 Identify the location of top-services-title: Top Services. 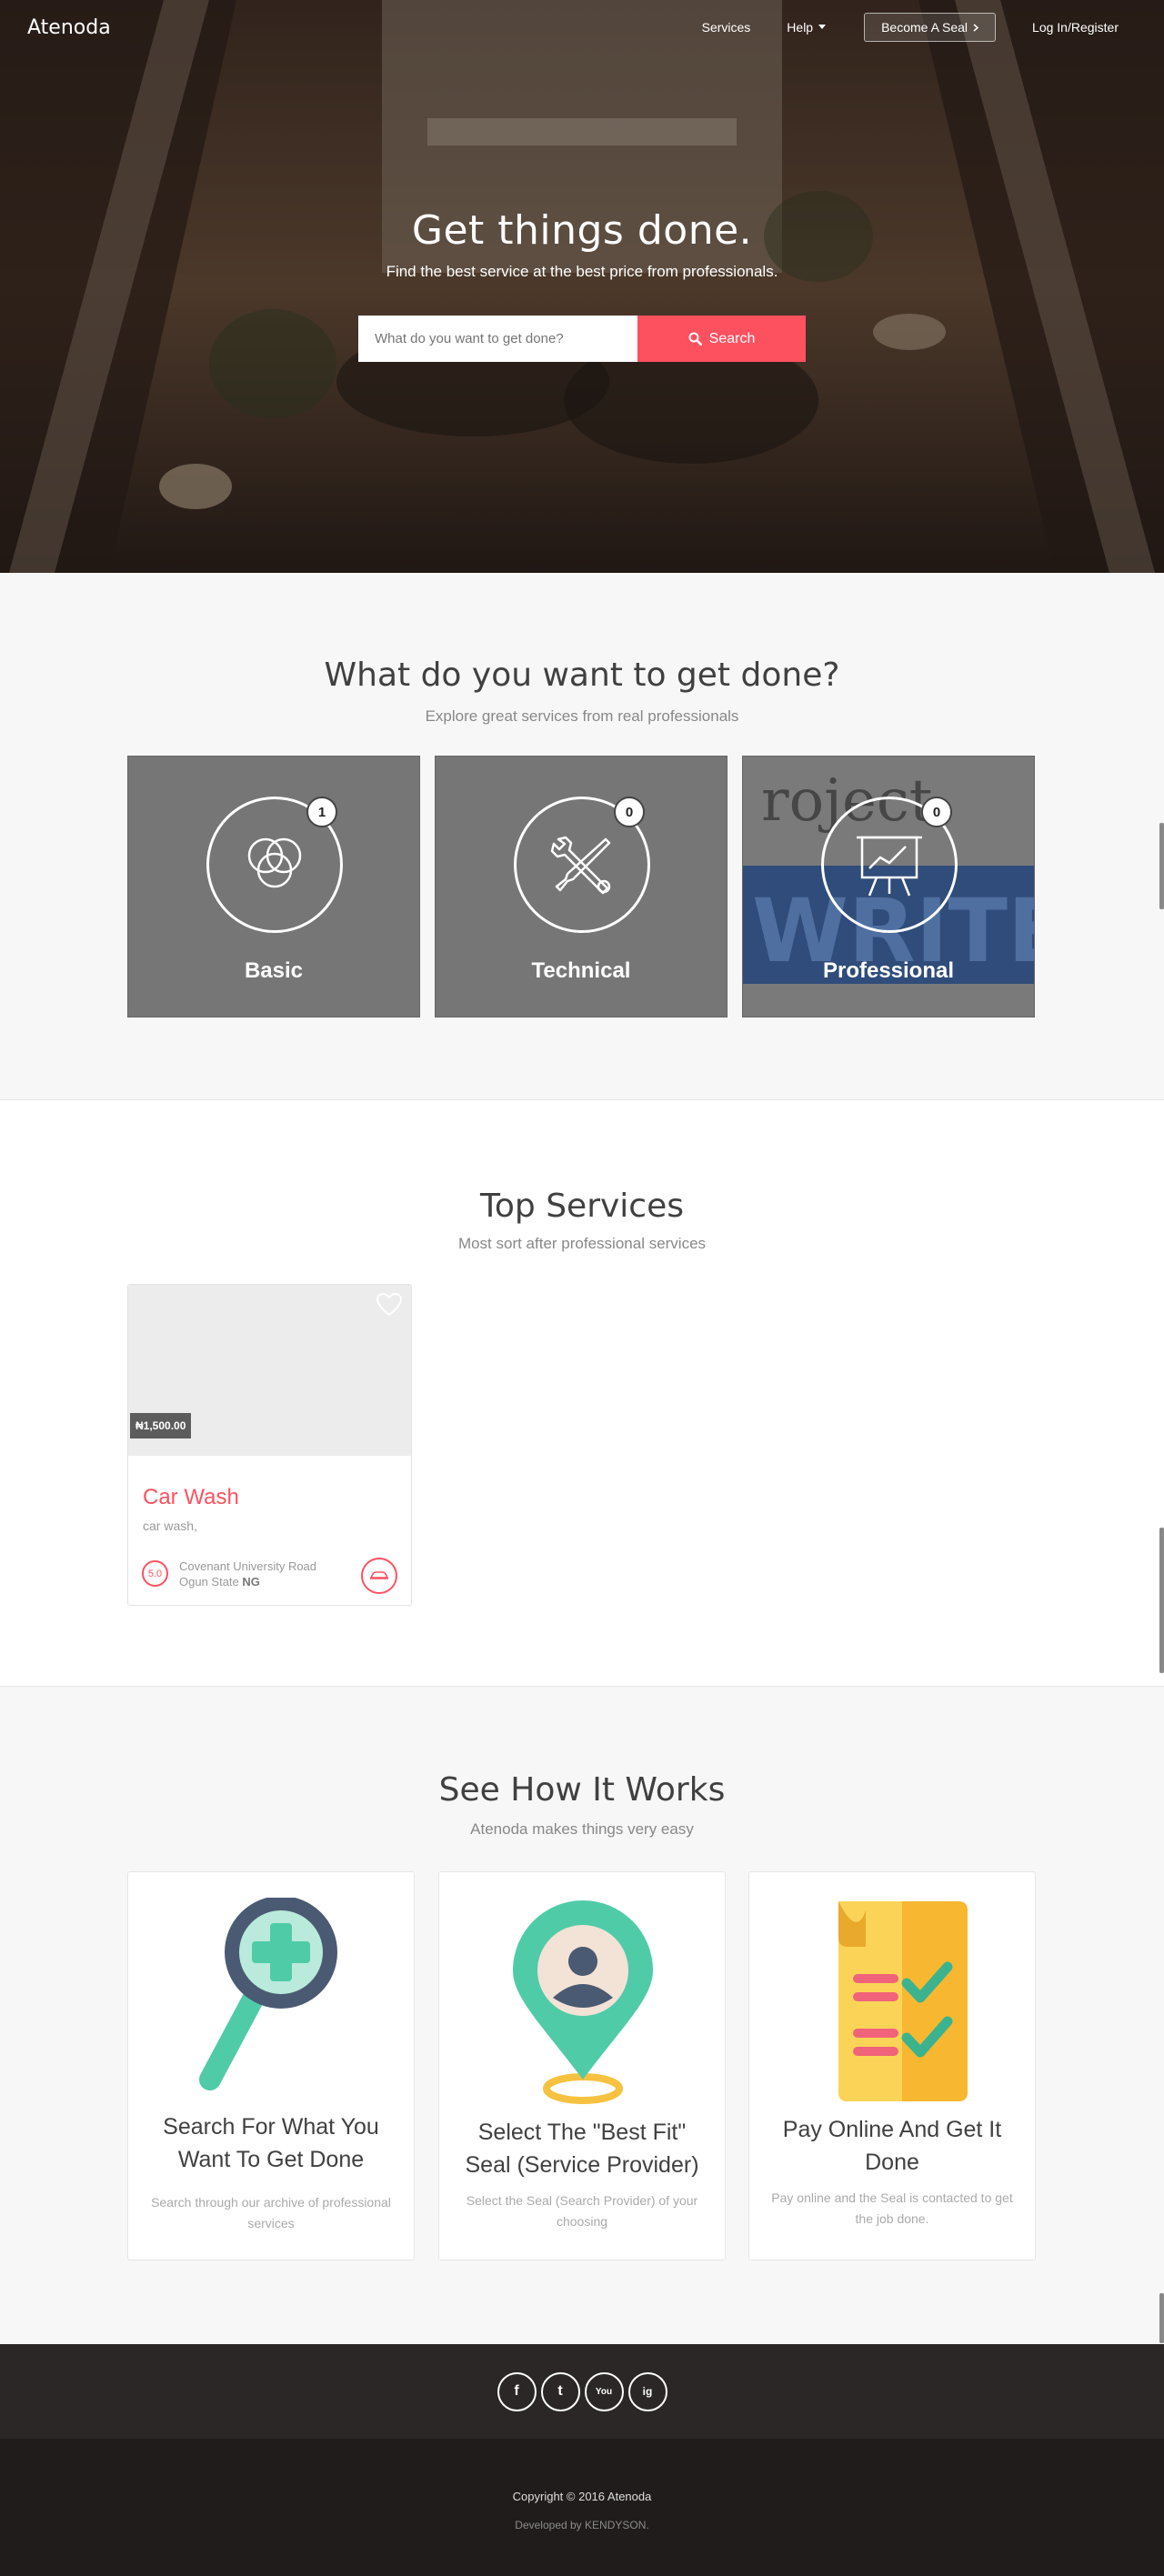
(582, 1206).